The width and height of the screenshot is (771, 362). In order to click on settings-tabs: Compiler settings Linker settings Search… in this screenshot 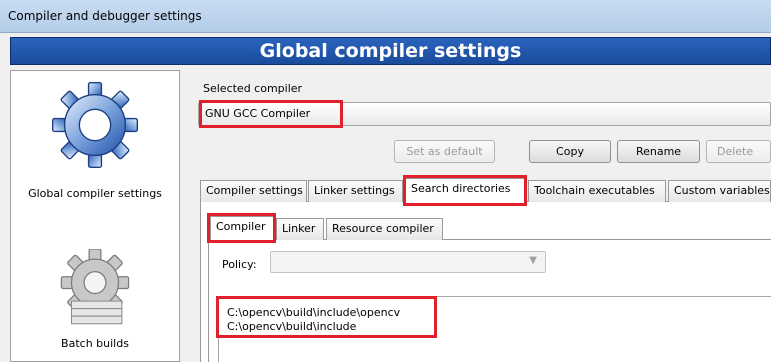, I will do `click(485, 190)`.